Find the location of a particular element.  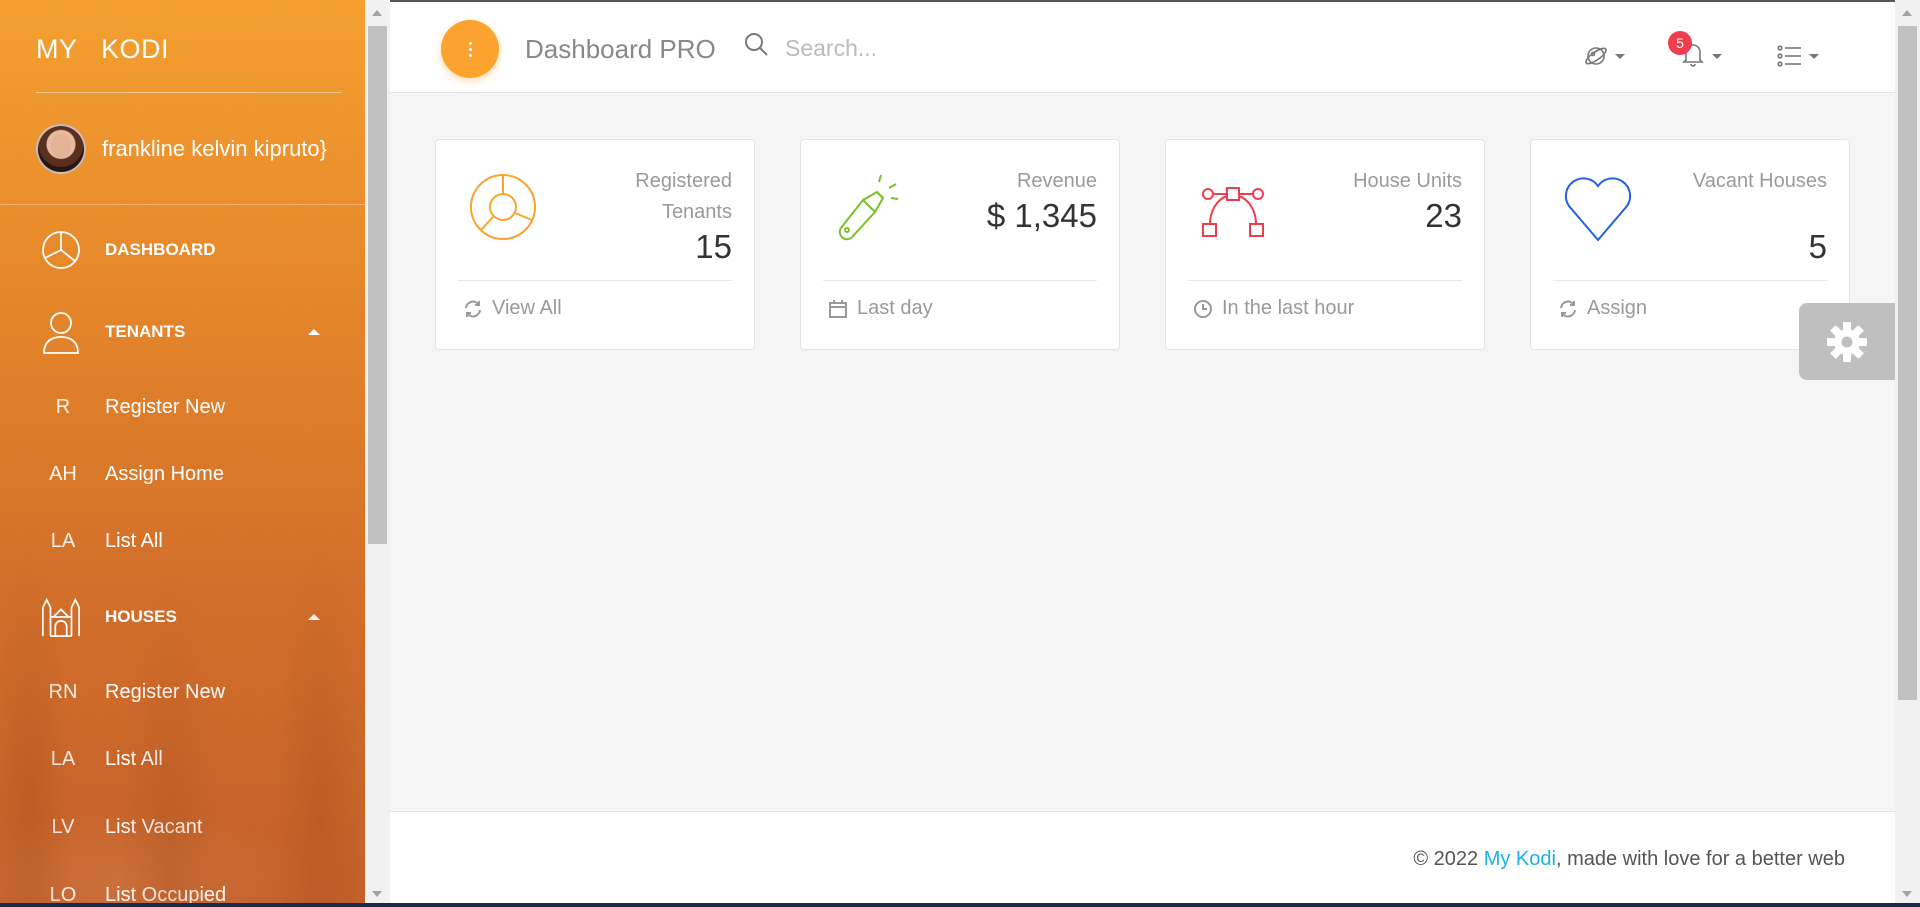

gear-icon is located at coordinates (1847, 341).